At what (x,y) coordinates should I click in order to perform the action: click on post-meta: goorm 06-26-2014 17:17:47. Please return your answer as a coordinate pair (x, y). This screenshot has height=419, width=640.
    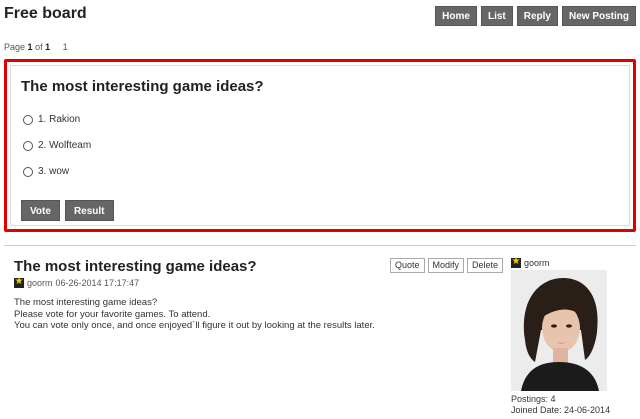
    Looking at the image, I should click on (77, 282).